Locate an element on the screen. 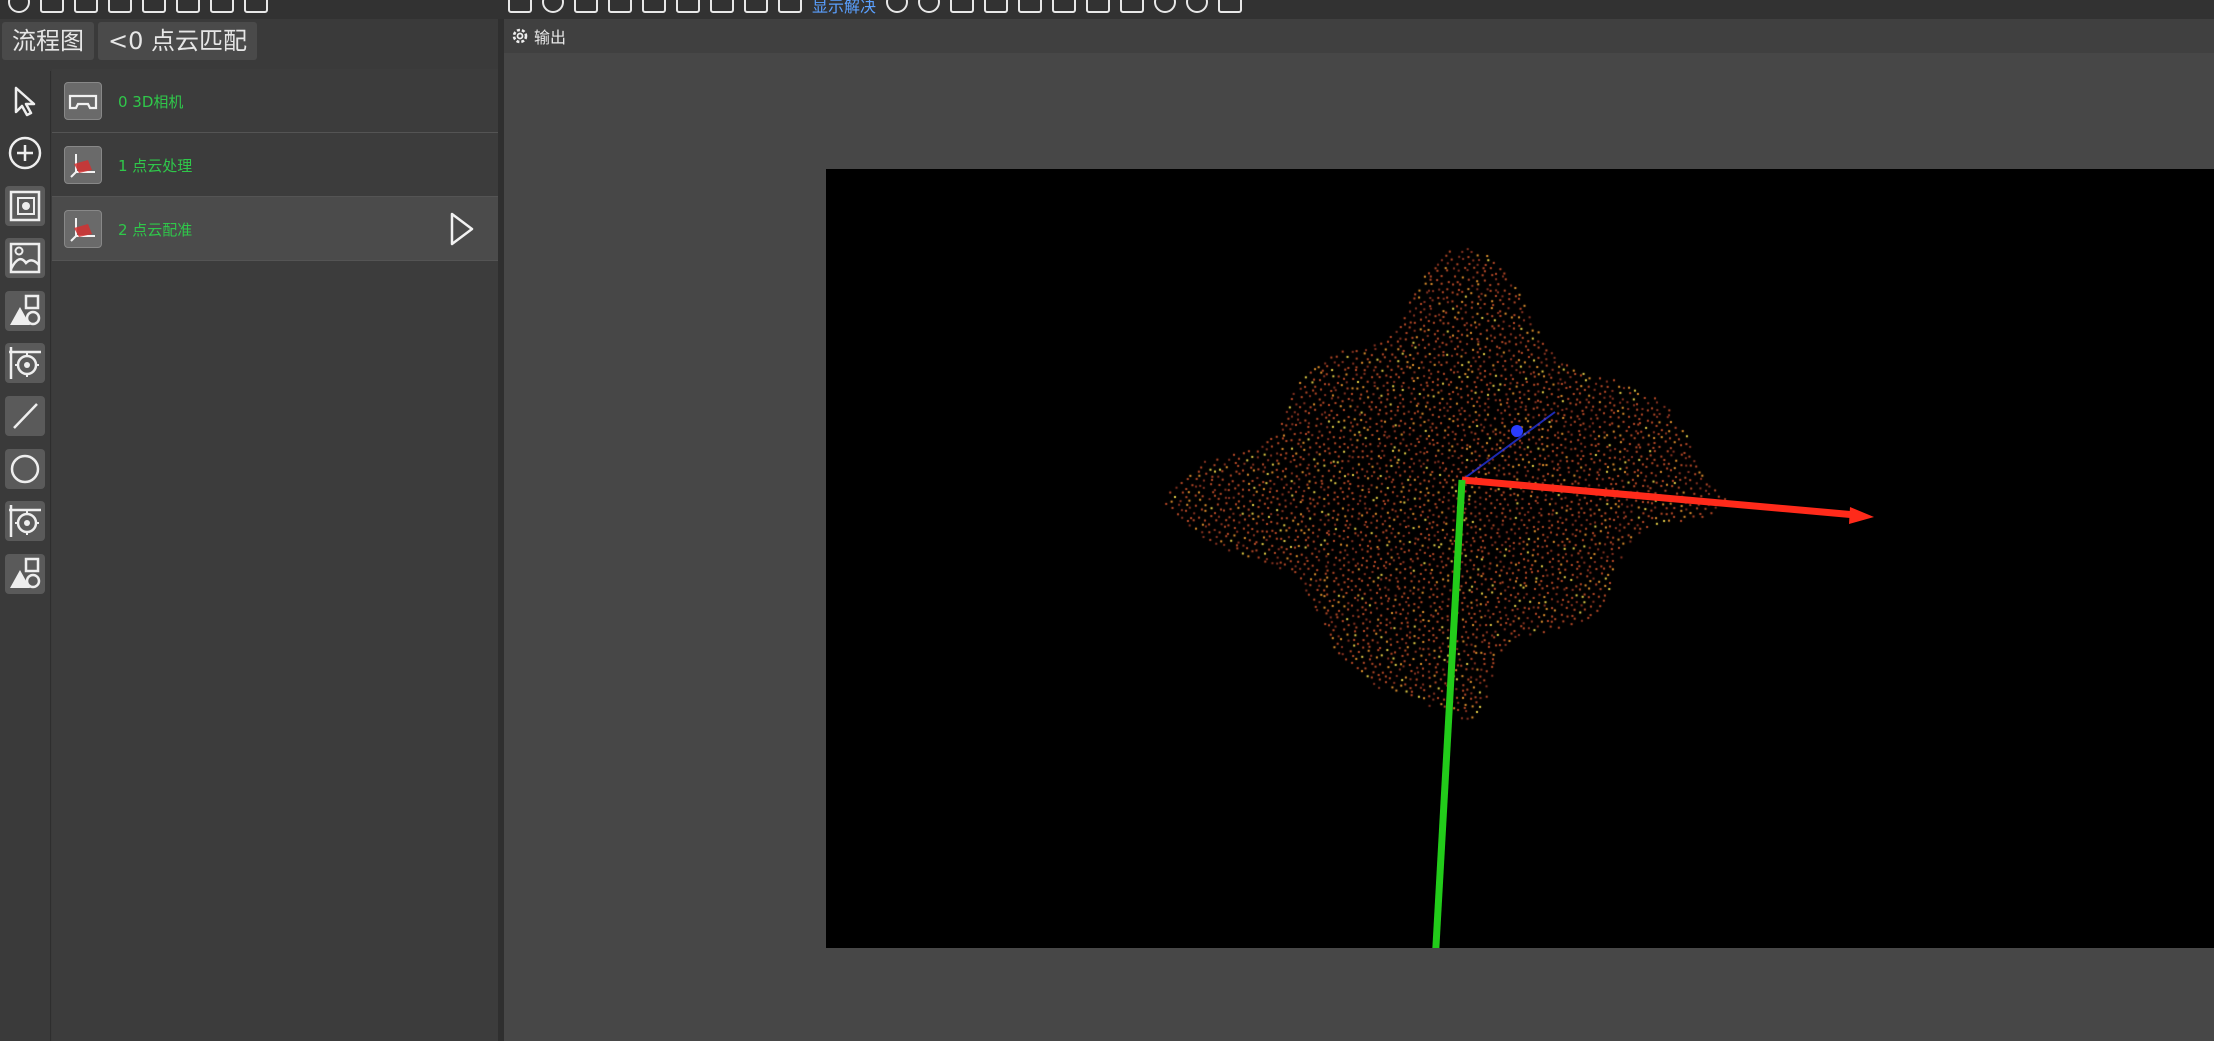 The height and width of the screenshot is (1041, 2214). paste-icon is located at coordinates (86, 6).